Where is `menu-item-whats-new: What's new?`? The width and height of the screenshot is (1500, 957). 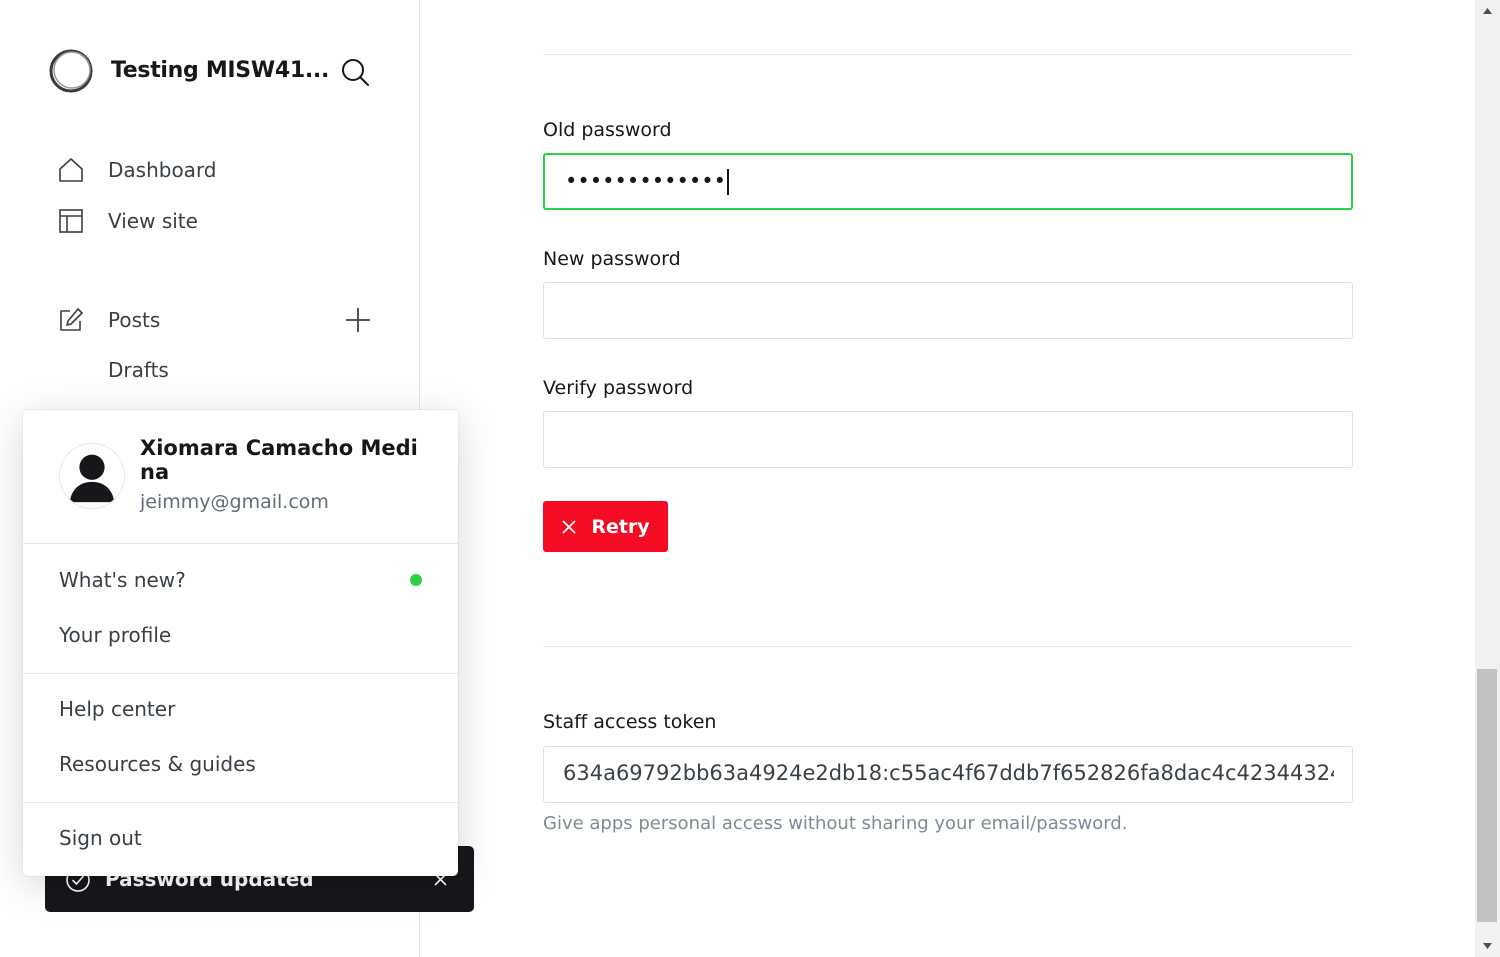
menu-item-whats-new: What's new? is located at coordinates (122, 580).